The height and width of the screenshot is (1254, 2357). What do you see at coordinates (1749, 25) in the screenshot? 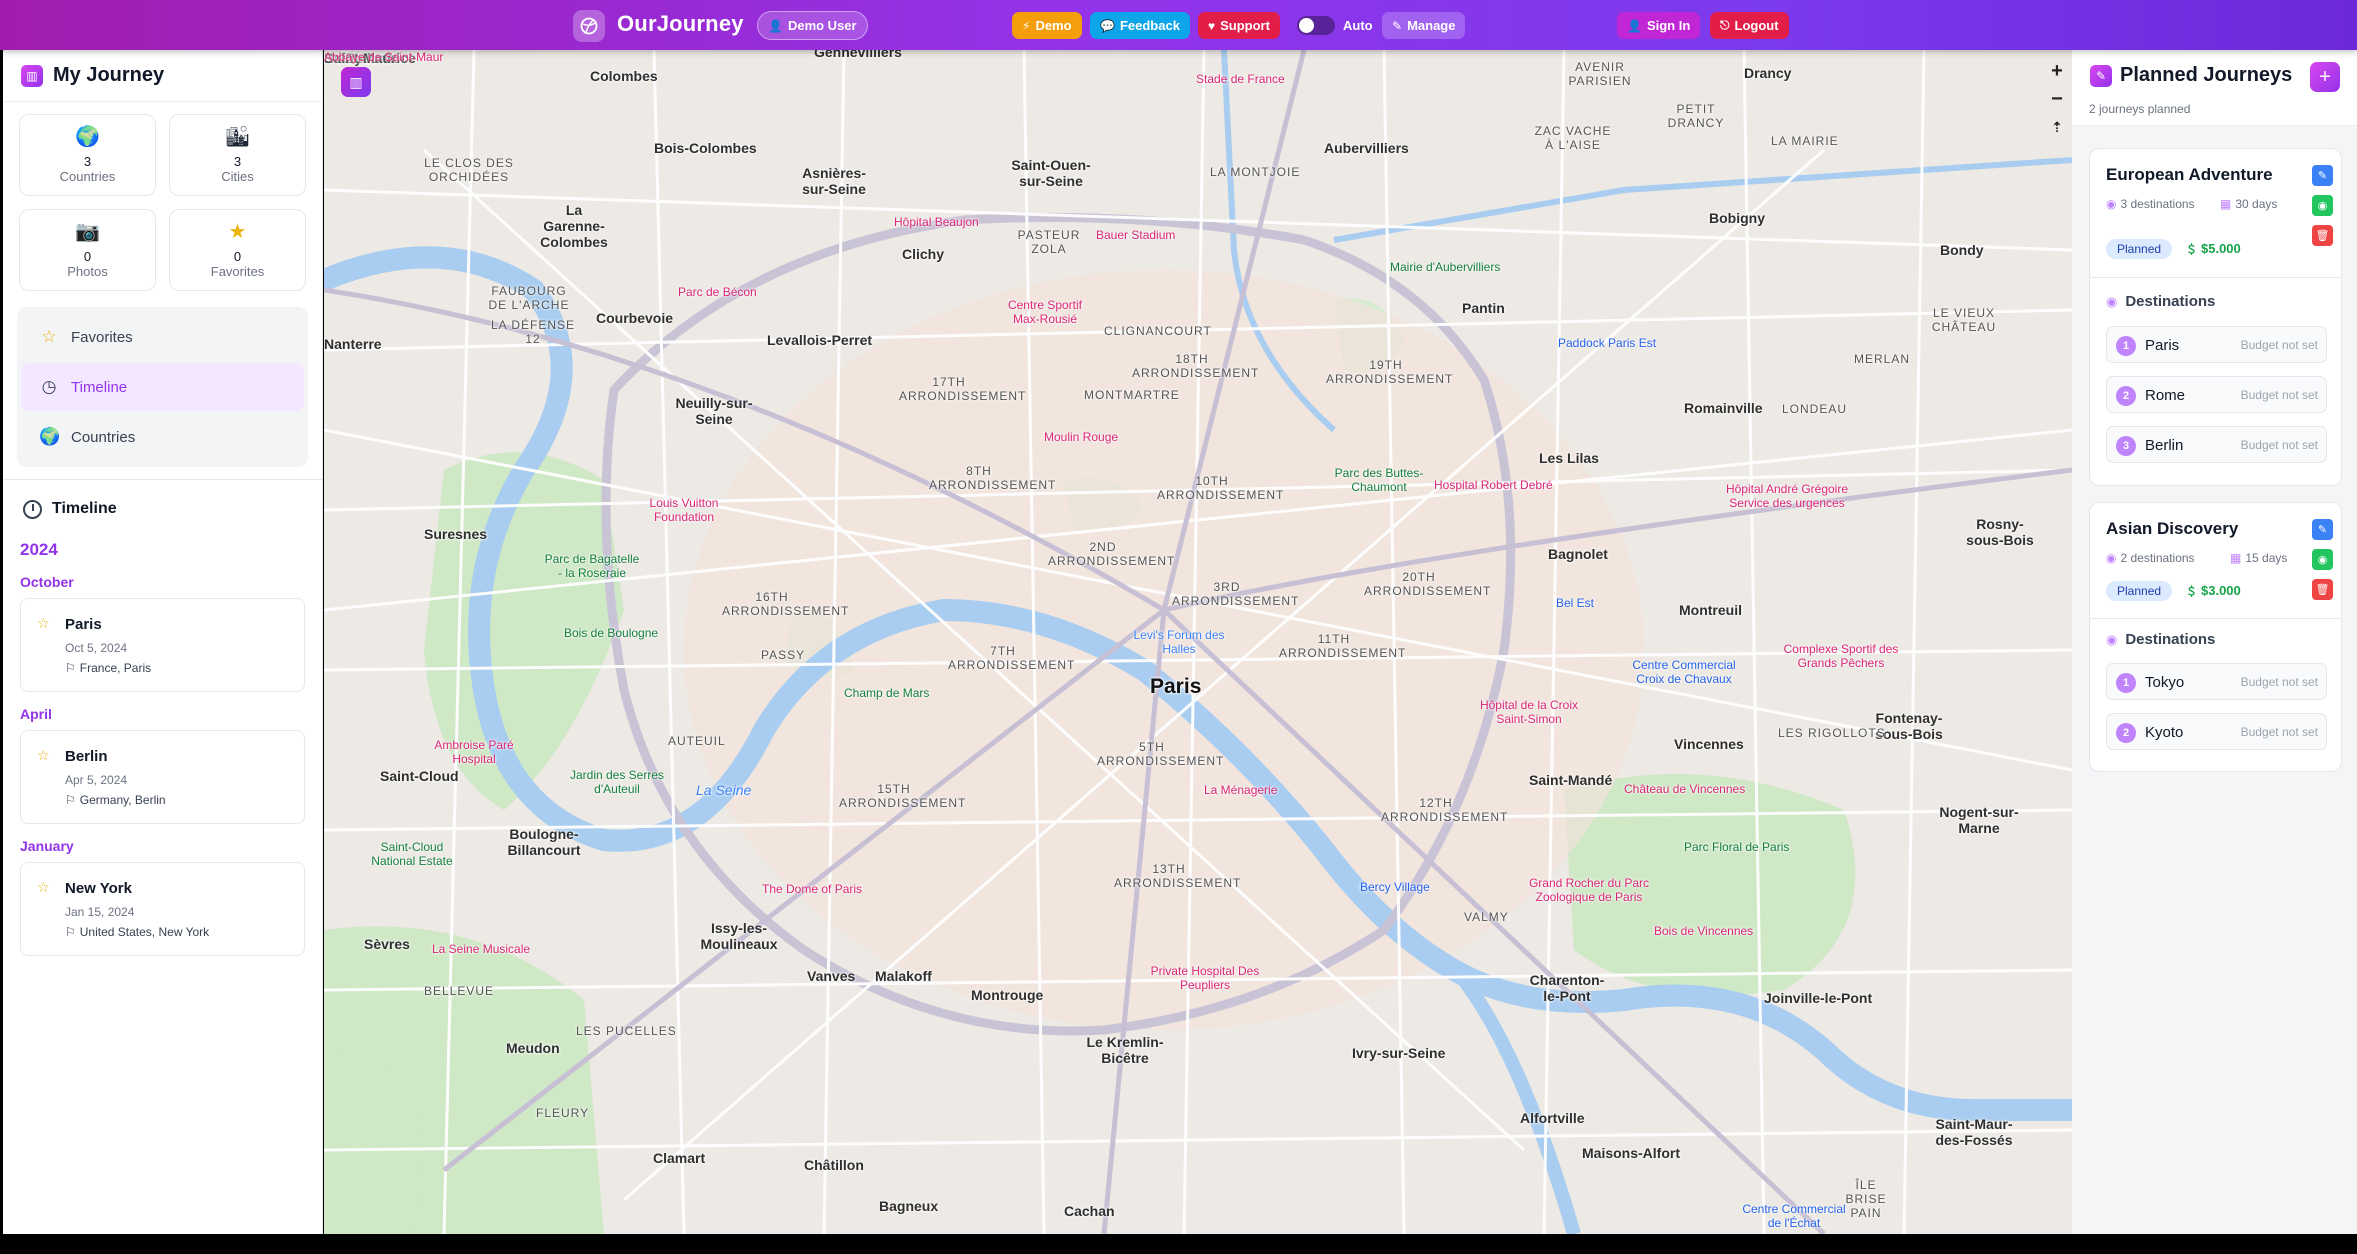
I see `logout-button: ⎋ Logout` at bounding box center [1749, 25].